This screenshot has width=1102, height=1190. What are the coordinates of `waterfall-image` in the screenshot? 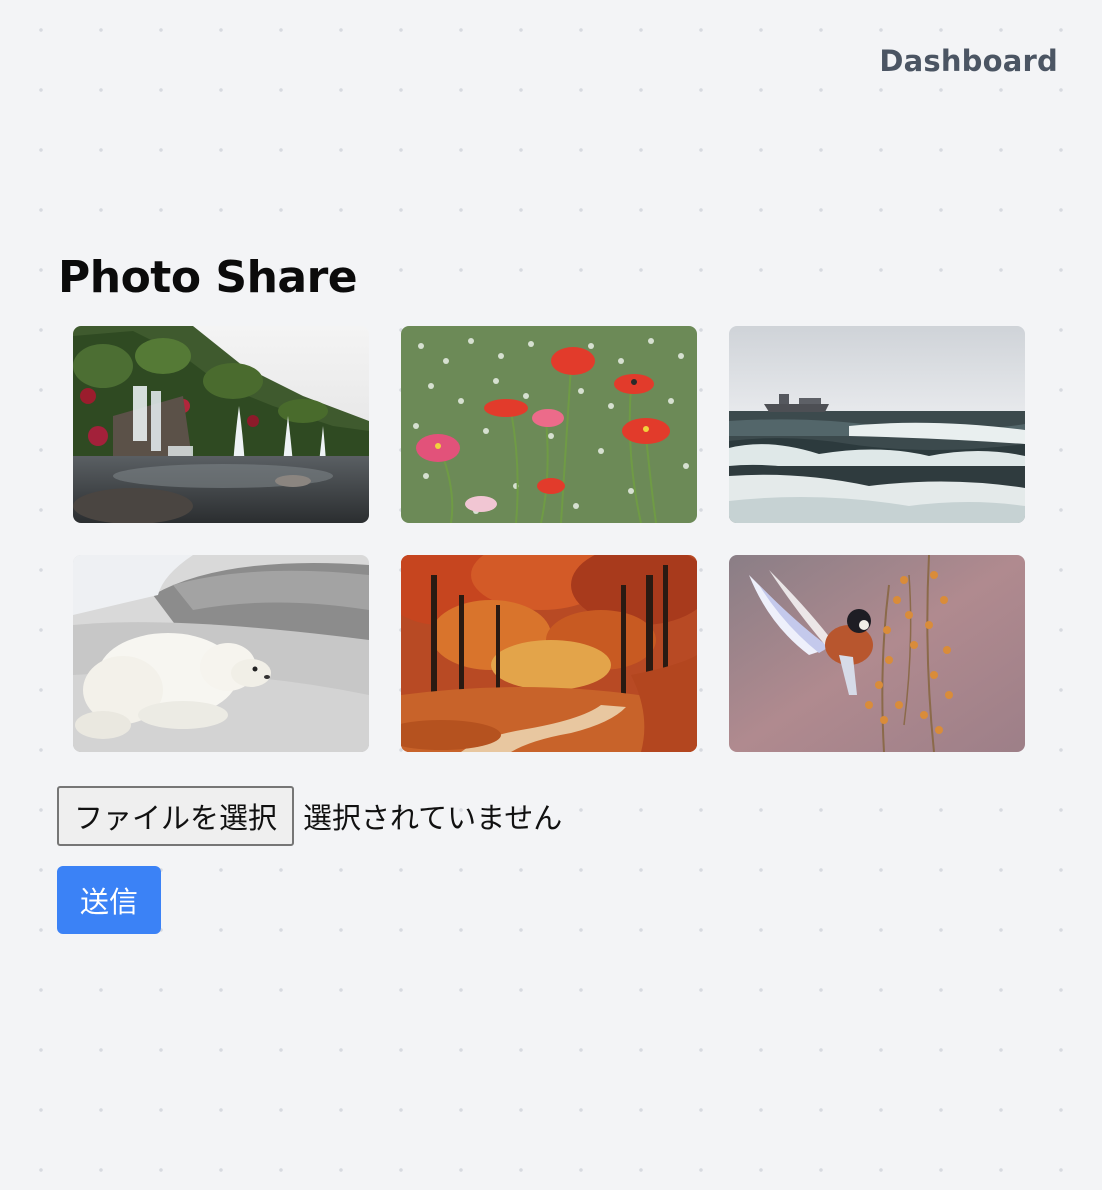 It's located at (221, 424).